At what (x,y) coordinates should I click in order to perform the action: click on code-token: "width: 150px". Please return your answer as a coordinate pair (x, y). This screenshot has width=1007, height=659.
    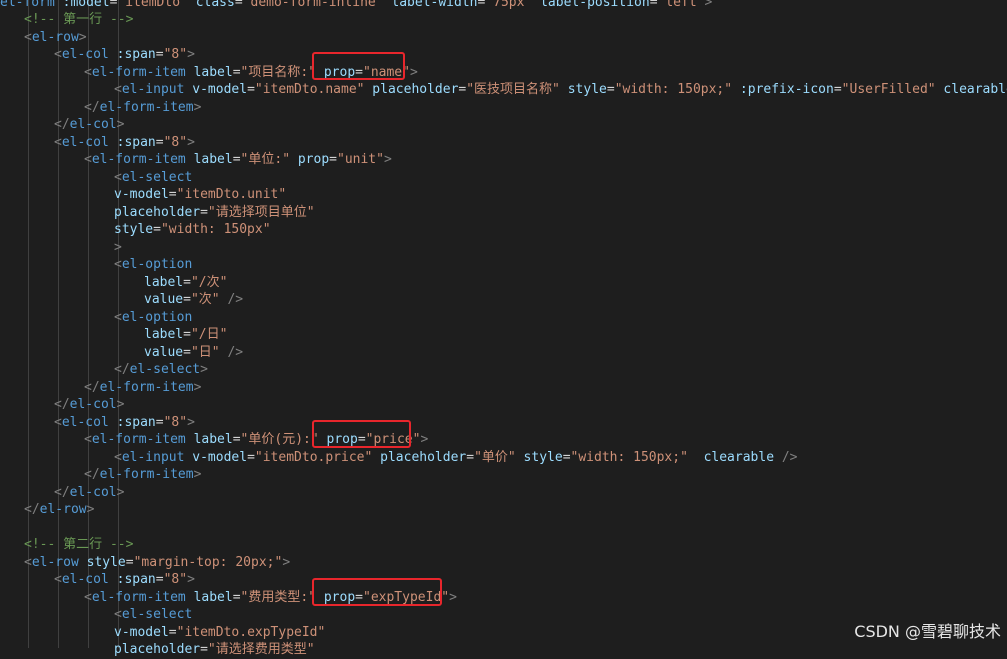
    Looking at the image, I should click on (215, 229).